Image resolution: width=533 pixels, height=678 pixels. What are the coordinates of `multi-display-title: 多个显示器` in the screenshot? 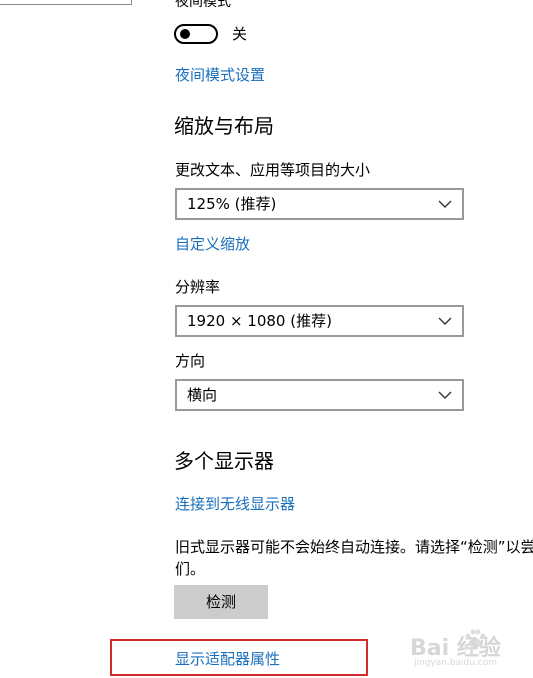 It's located at (224, 461).